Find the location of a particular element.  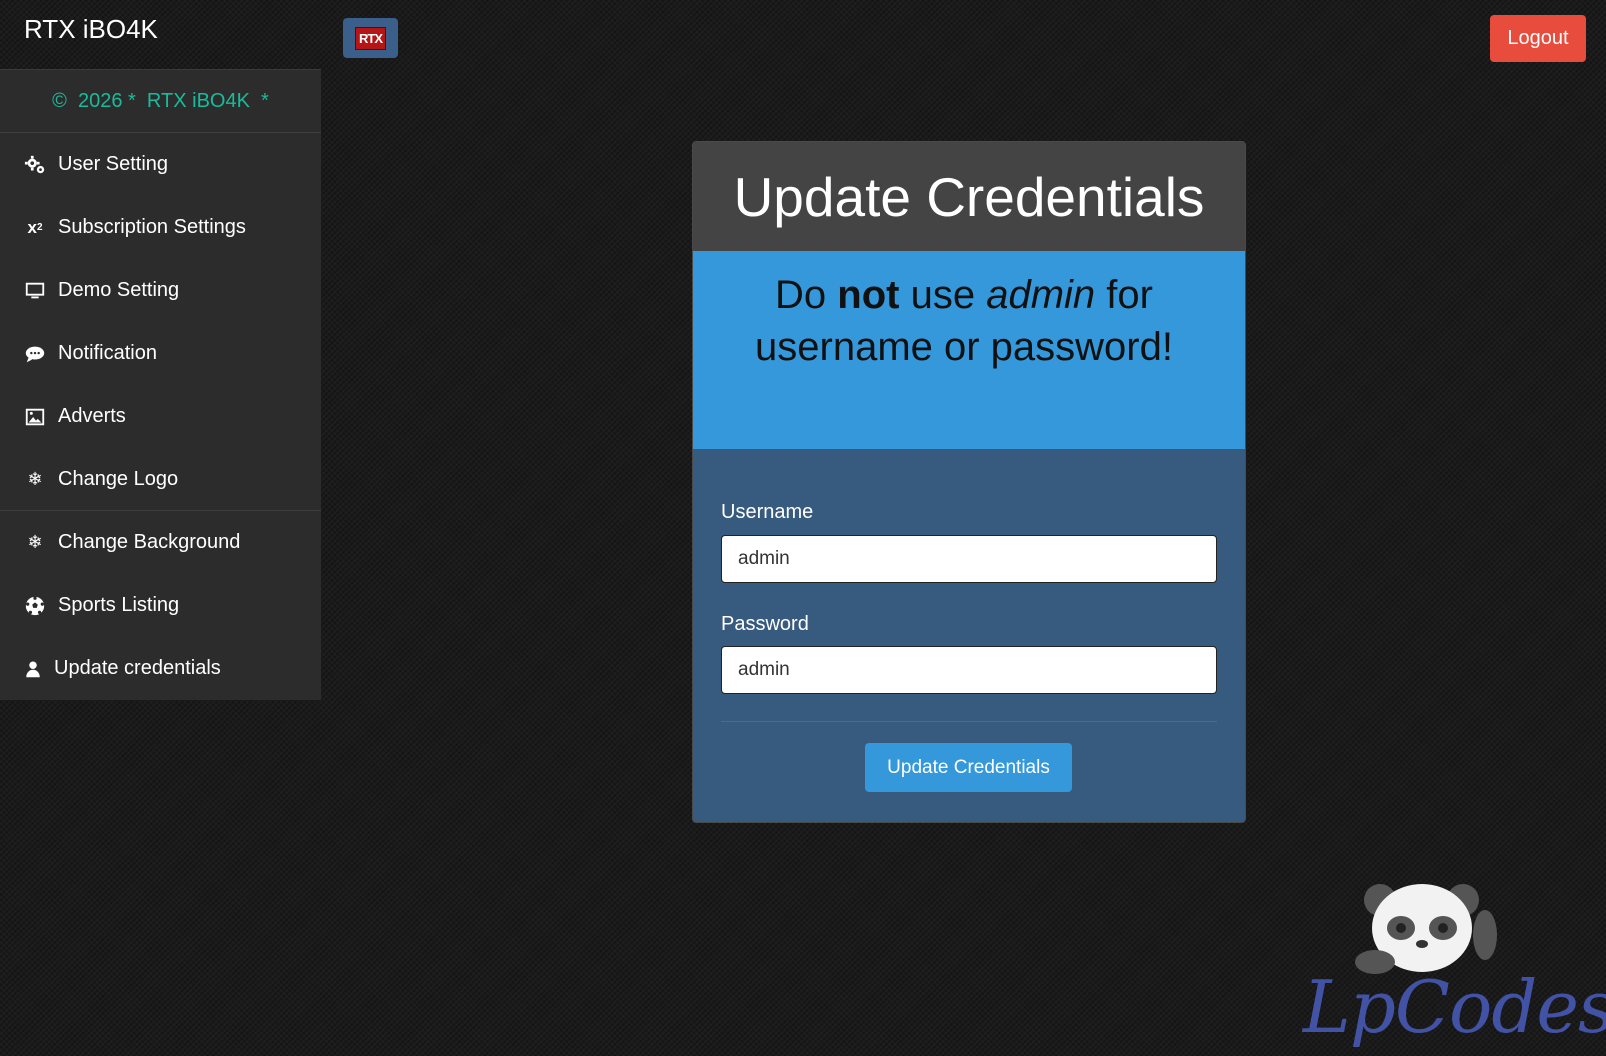

panda-mascot-icon is located at coordinates (1426, 929).